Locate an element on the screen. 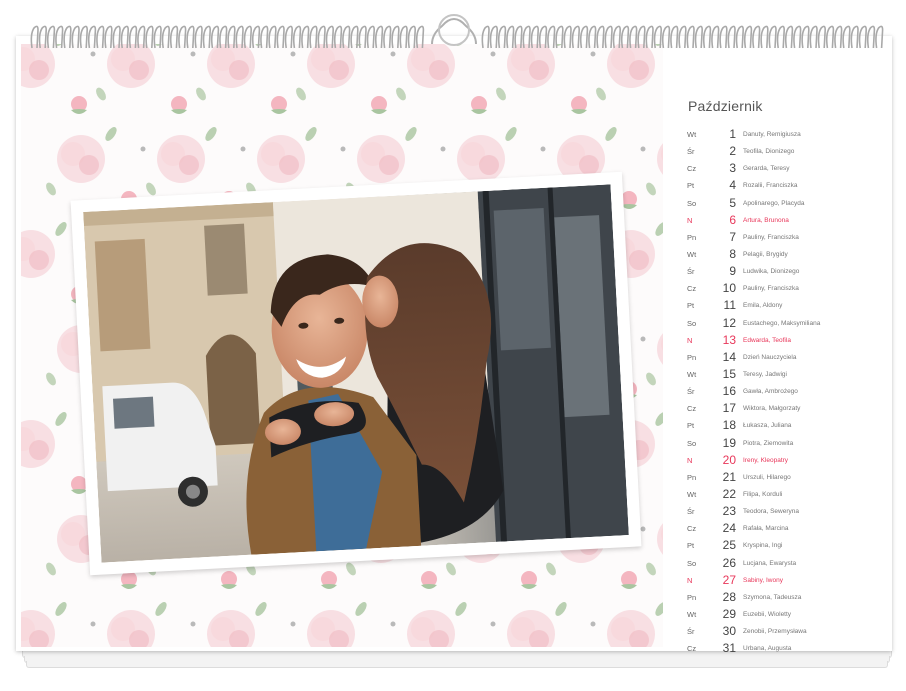 The width and height of the screenshot is (906, 691). day-row: N 13 Edwarda, Teofila is located at coordinates (789, 340).